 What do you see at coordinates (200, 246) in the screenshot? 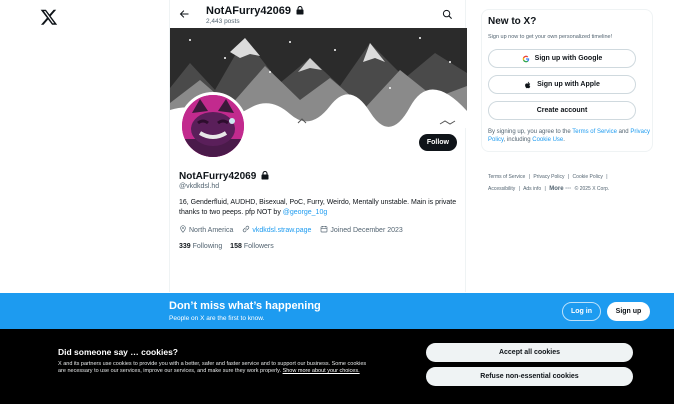
I see `following-link: 339 Following` at bounding box center [200, 246].